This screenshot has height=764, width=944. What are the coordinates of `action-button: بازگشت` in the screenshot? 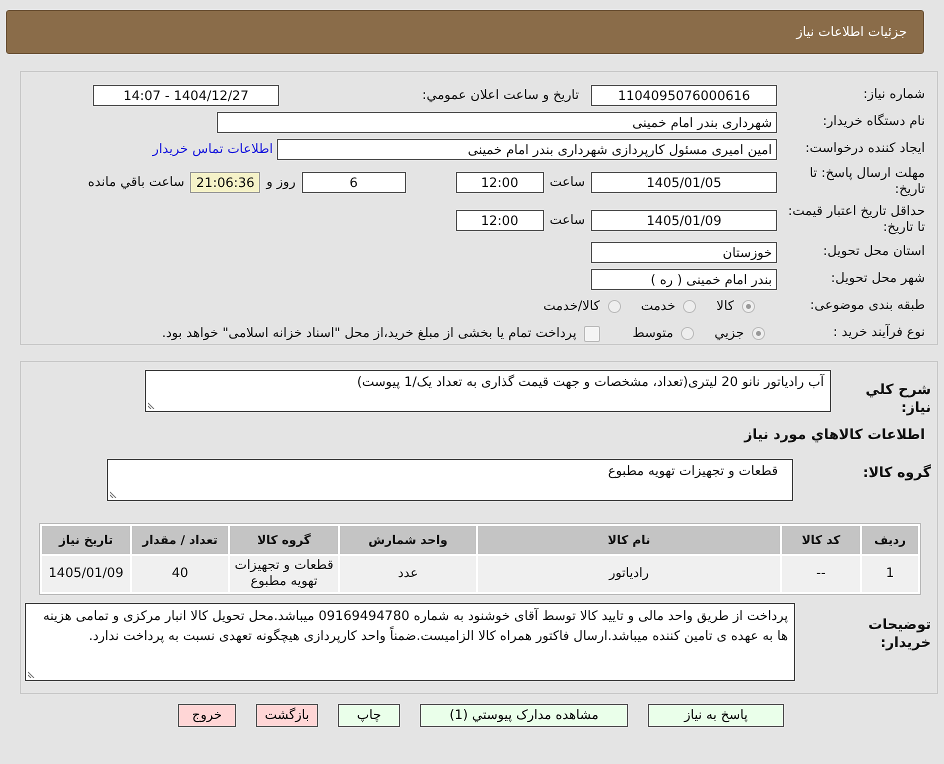 It's located at (287, 715).